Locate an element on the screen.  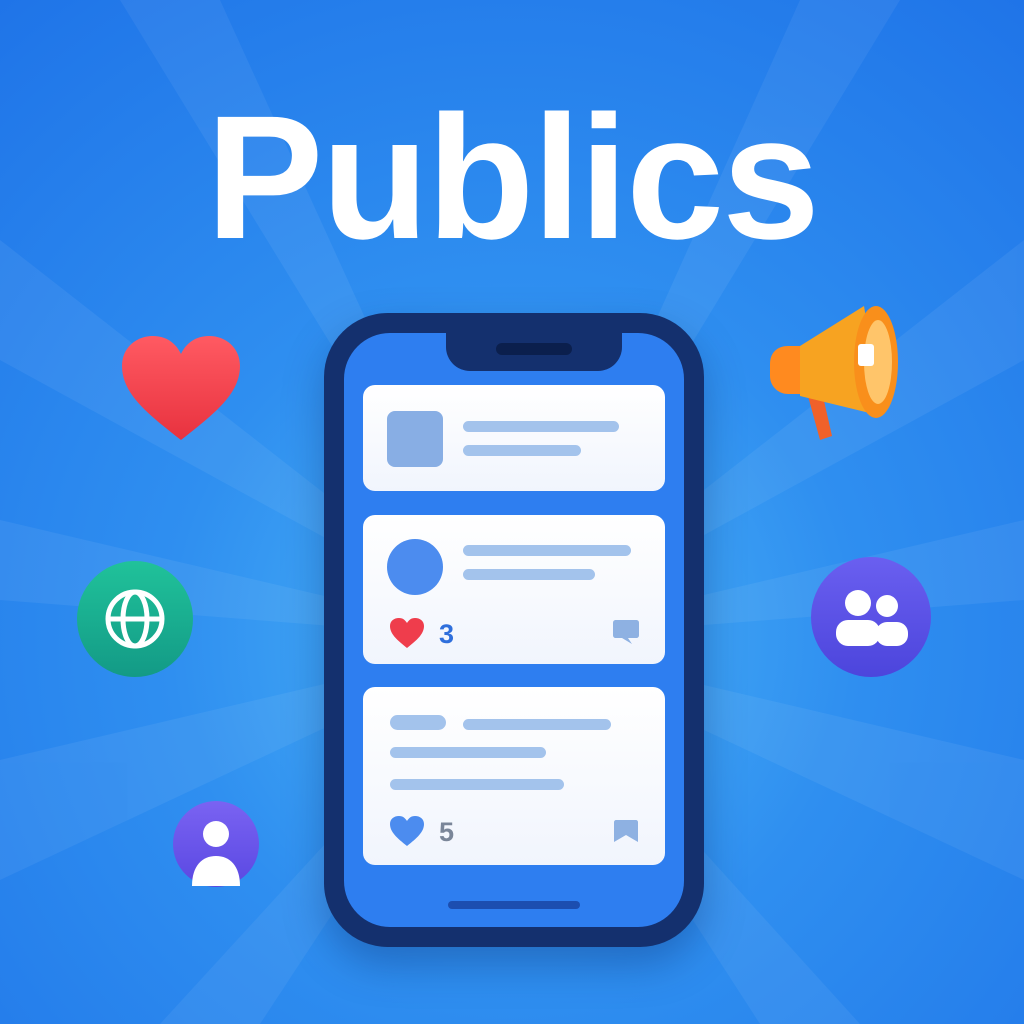
app-title: Publics is located at coordinates (513, 178).